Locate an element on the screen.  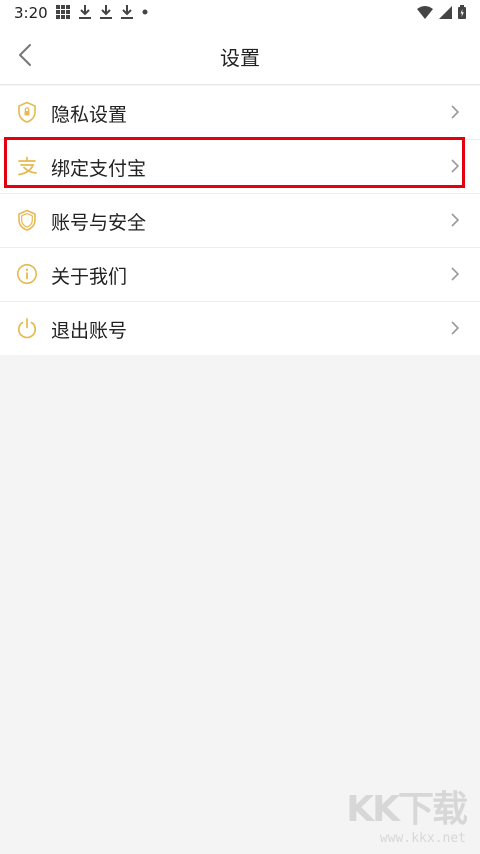
app-header: 设置 is located at coordinates (240, 55).